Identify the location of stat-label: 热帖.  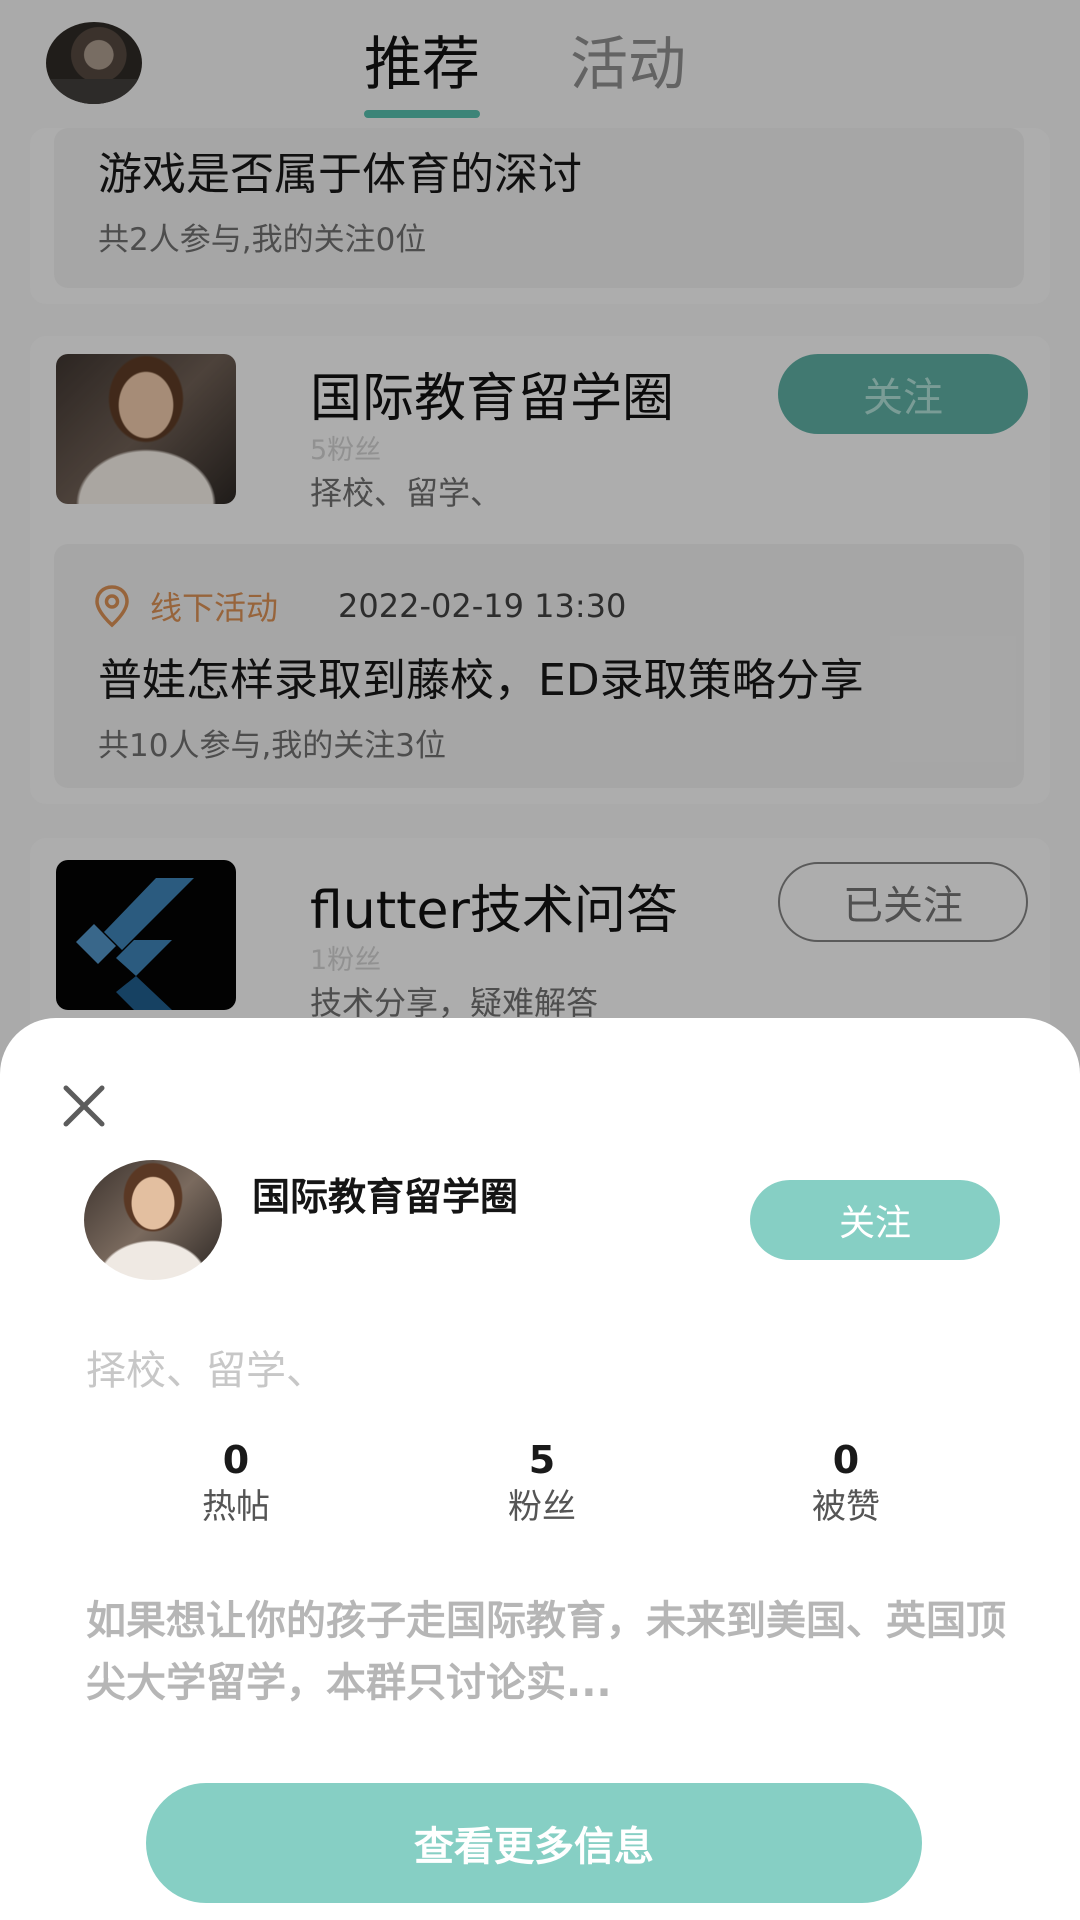
(236, 1507).